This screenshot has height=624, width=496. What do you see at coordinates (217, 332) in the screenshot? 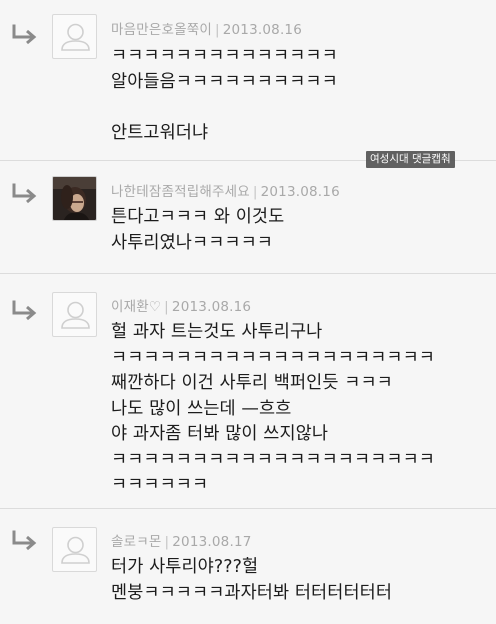
I see `comment-line: 헐 과자 트는것도 사투리구나` at bounding box center [217, 332].